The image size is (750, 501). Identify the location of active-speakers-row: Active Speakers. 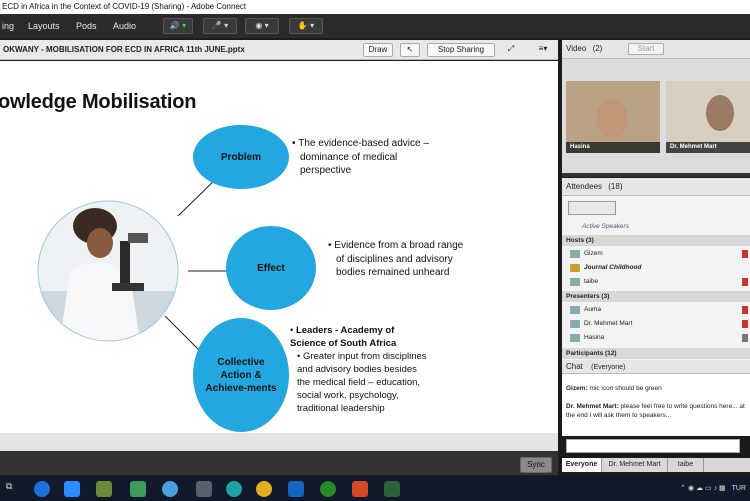
(605, 226).